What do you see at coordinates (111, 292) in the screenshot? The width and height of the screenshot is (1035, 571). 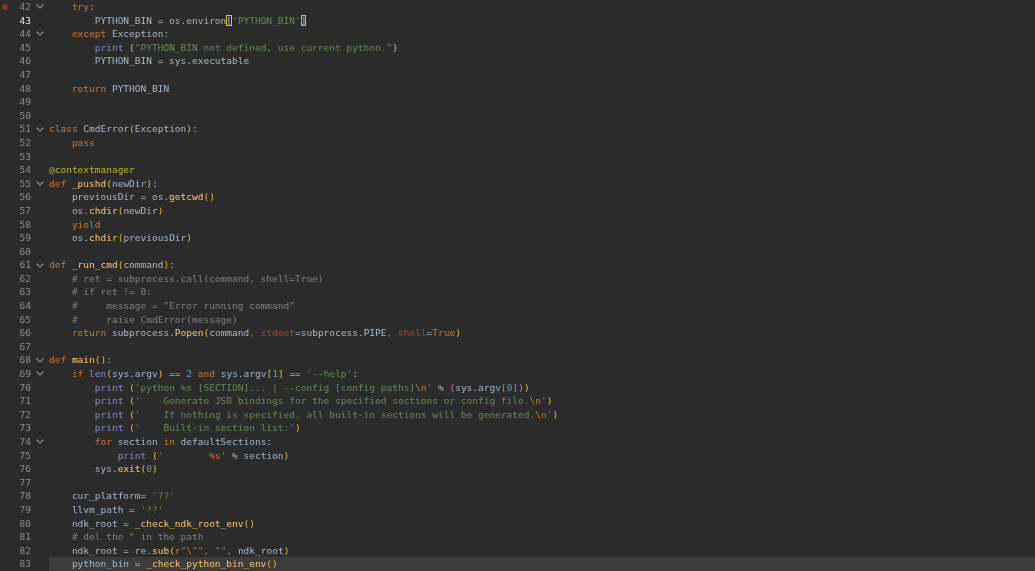 I see `code-line: # if ret != 0:` at bounding box center [111, 292].